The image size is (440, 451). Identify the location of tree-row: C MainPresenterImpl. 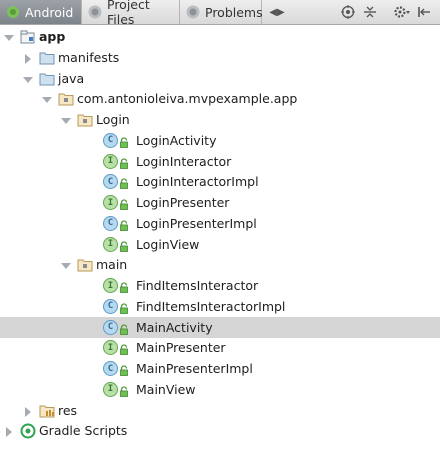
(220, 368).